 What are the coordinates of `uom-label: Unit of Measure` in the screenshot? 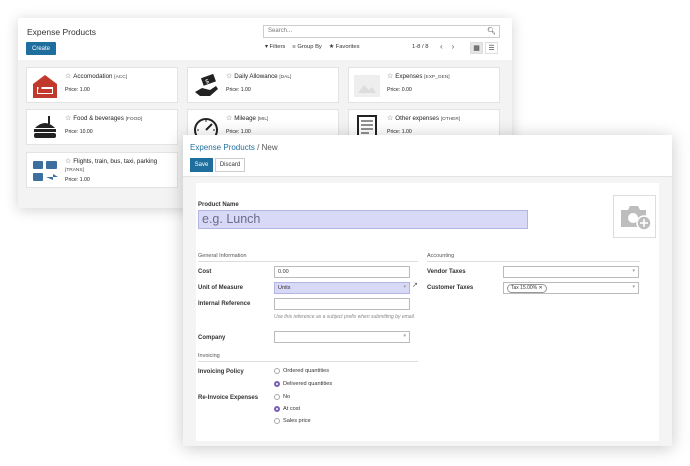 It's located at (221, 288).